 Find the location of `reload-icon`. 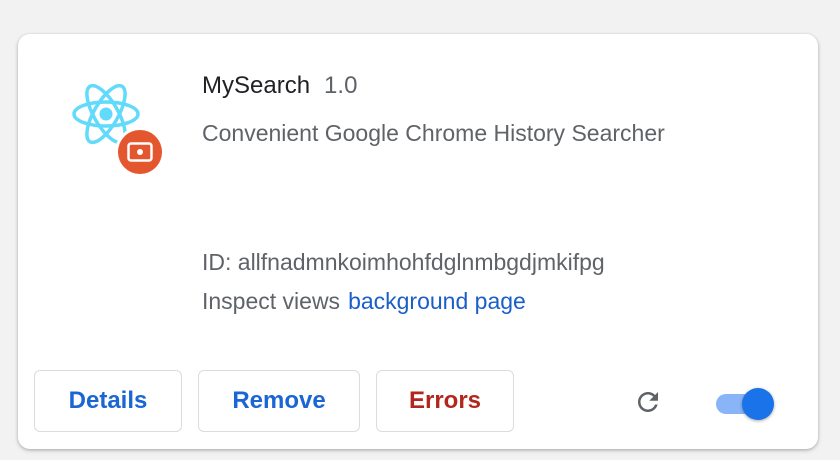

reload-icon is located at coordinates (648, 402).